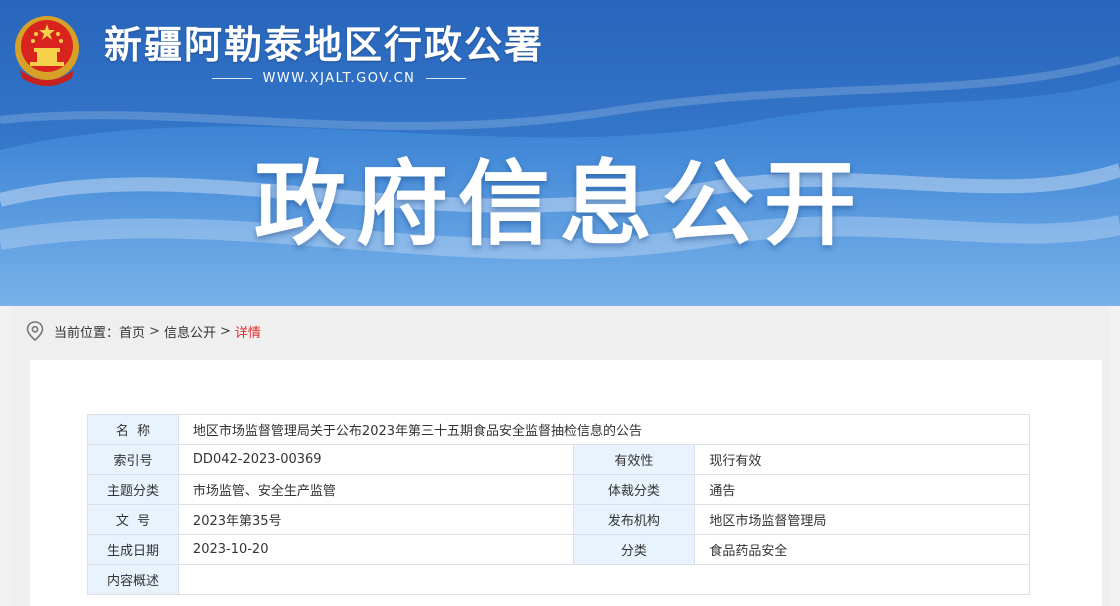 The height and width of the screenshot is (606, 1120). What do you see at coordinates (634, 459) in the screenshot?
I see `validity-label: 有效性` at bounding box center [634, 459].